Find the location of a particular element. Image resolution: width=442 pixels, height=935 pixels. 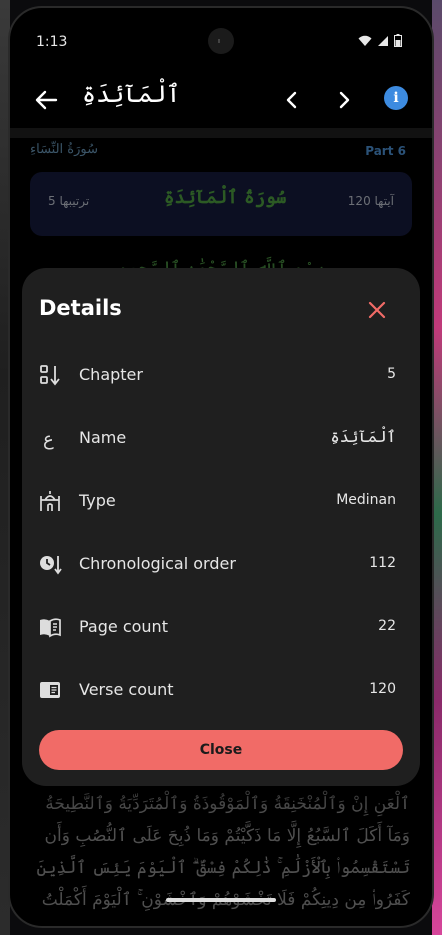

camera-cutout is located at coordinates (221, 41).